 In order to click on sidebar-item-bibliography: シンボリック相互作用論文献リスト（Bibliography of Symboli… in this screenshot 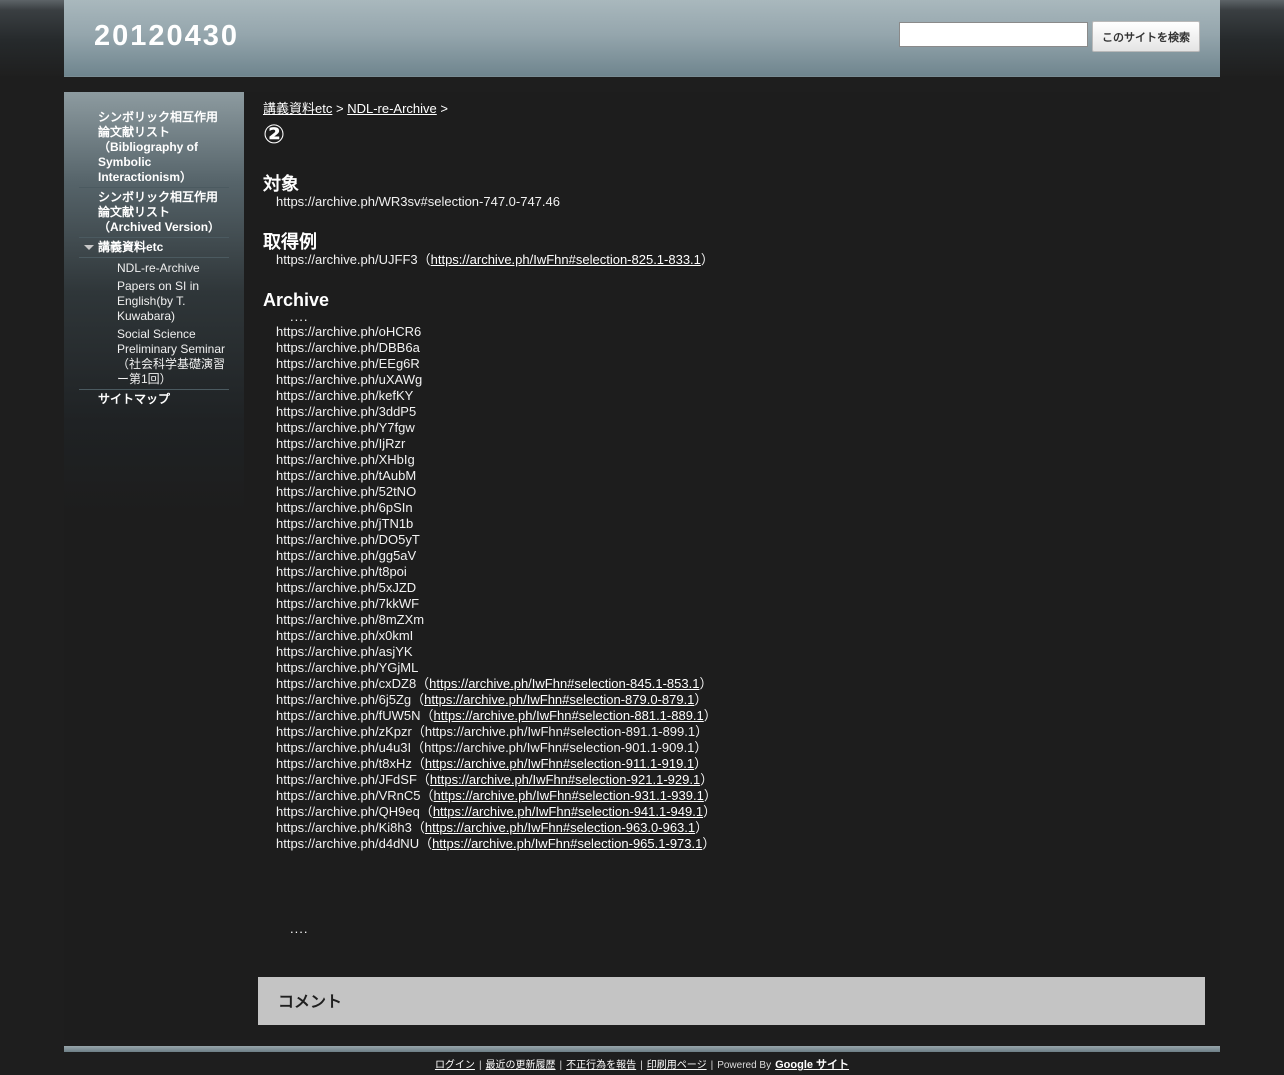, I will do `click(154, 149)`.